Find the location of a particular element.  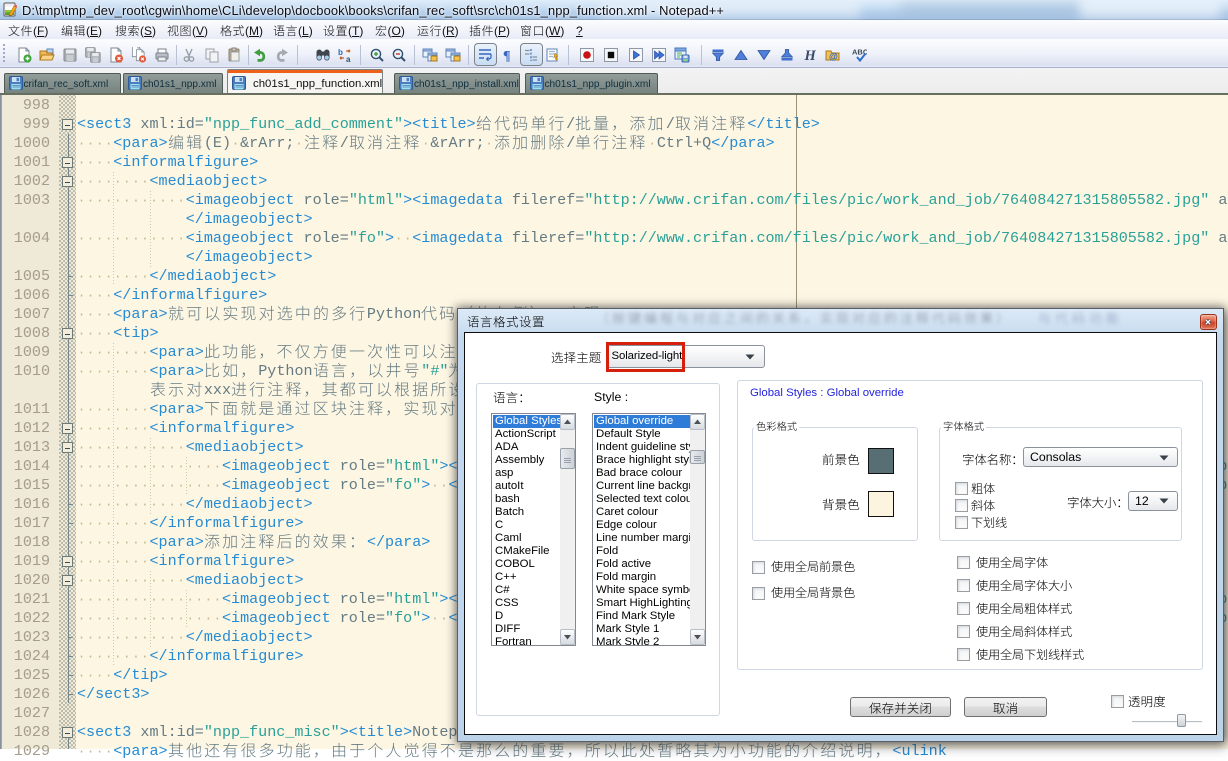

svg-text: b is located at coordinates (340, 52).